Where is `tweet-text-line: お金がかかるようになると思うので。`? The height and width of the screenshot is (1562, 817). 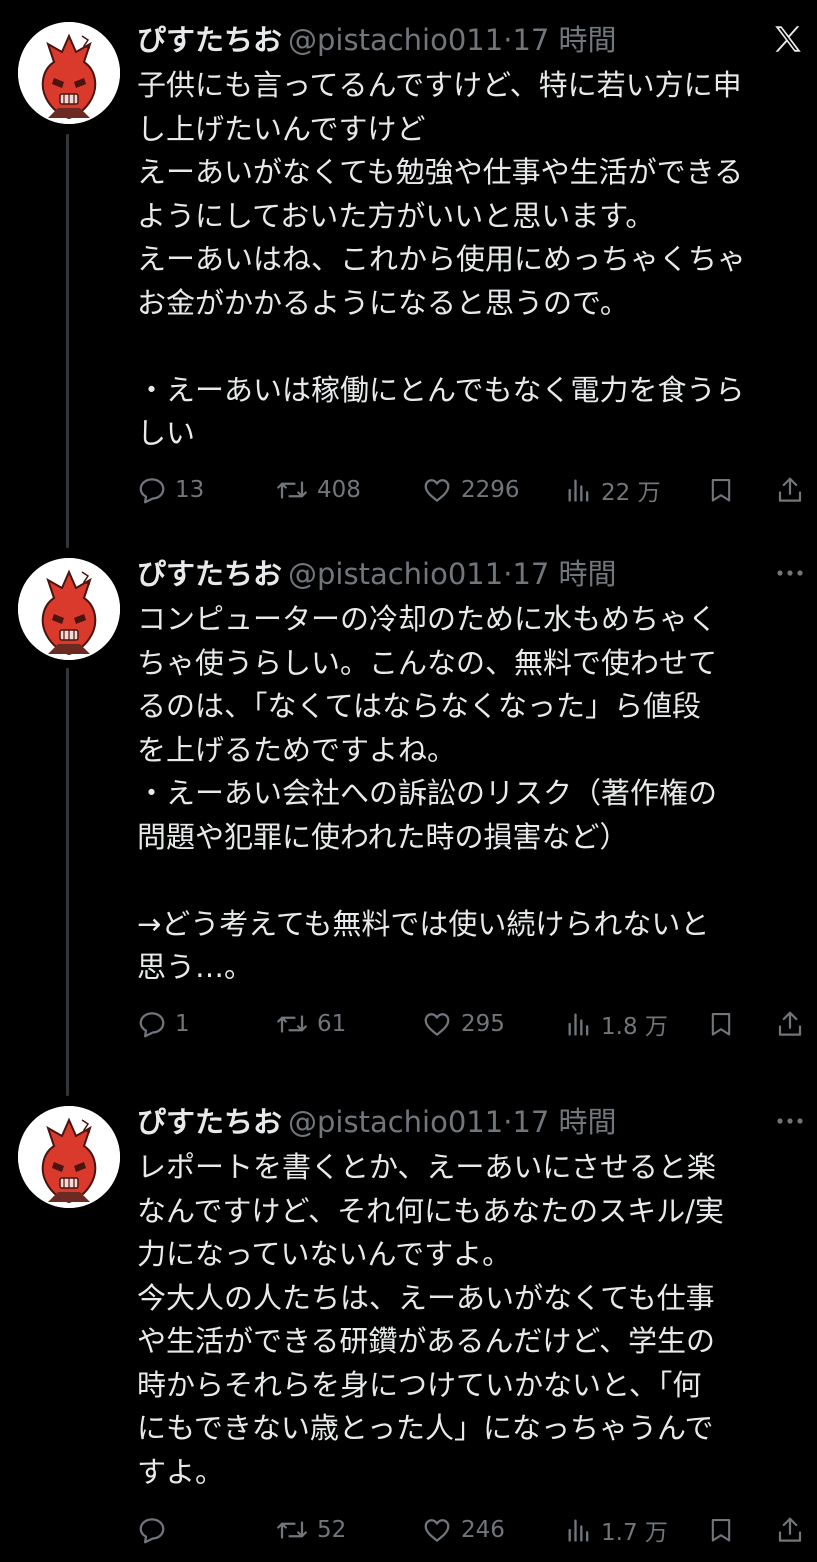 tweet-text-line: お金がかかるようになると思うので。 is located at coordinates (383, 302).